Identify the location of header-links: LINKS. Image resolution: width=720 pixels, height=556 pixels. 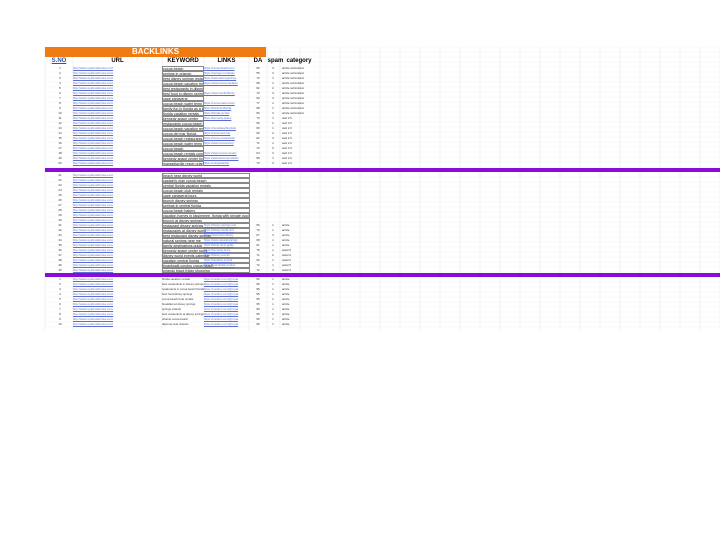
(226, 61).